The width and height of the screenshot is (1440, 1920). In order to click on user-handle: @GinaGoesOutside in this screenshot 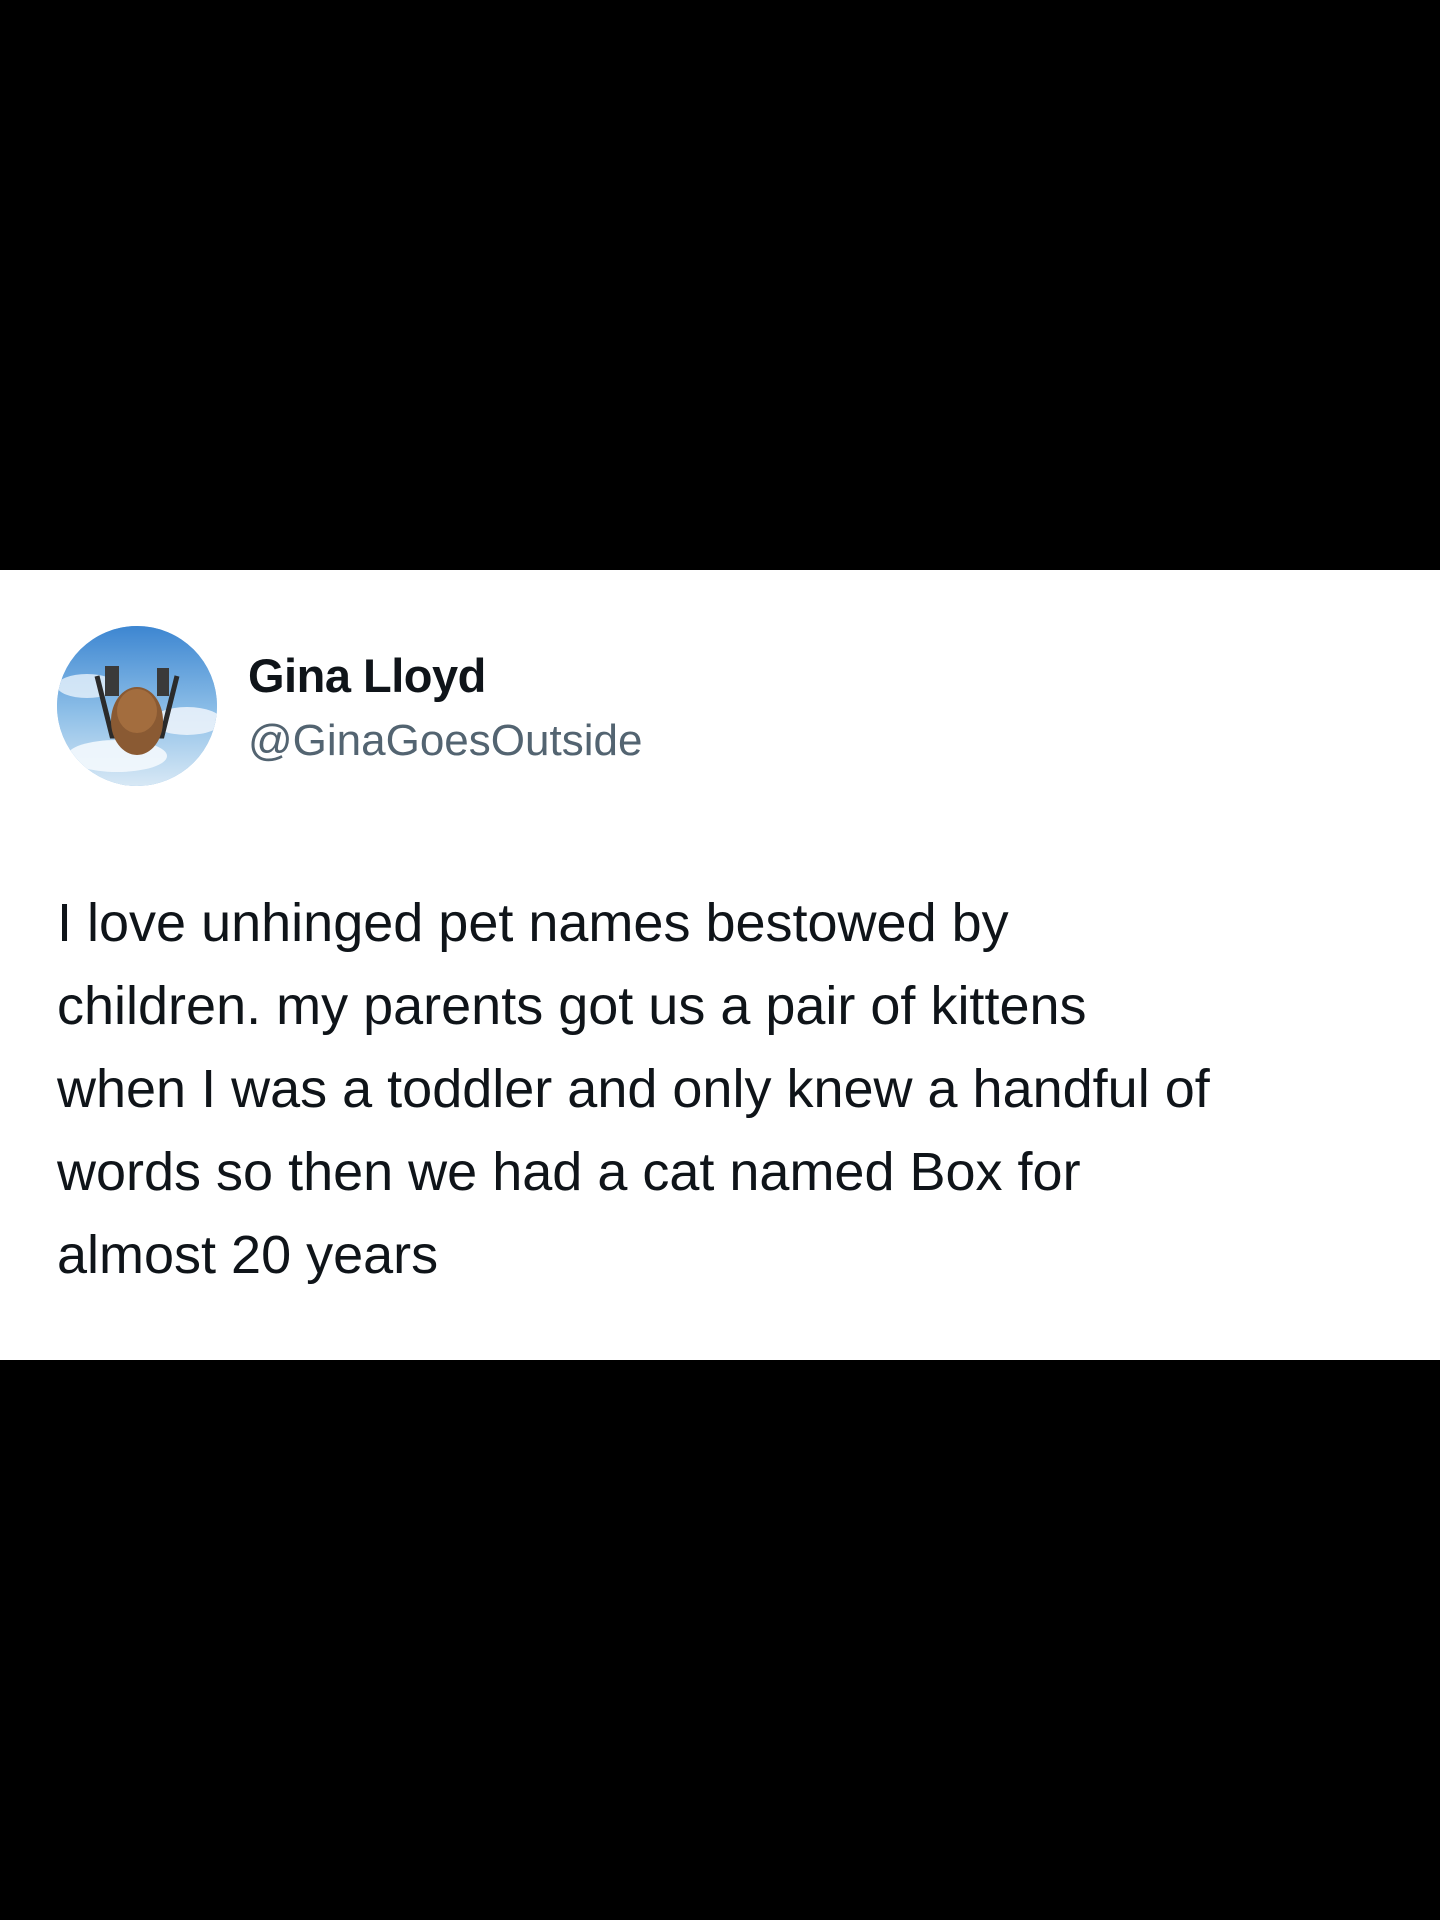, I will do `click(445, 741)`.